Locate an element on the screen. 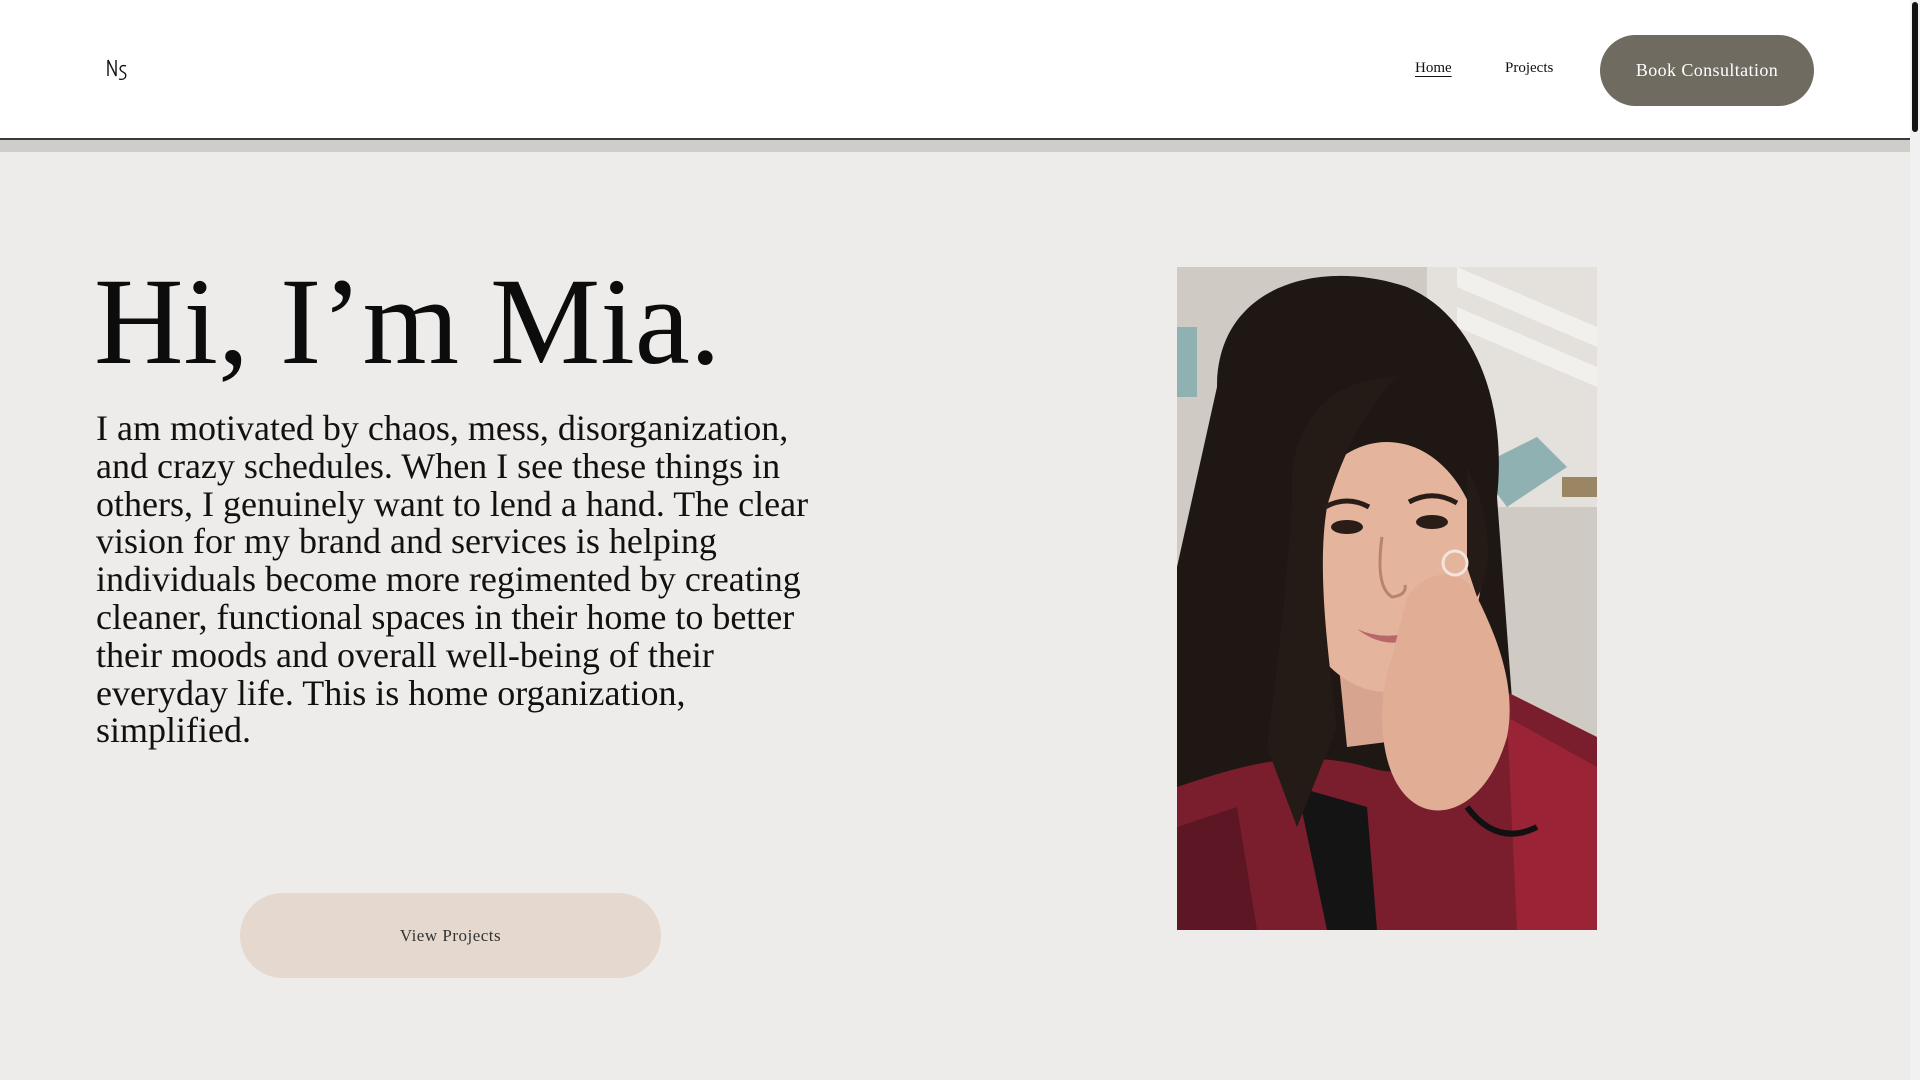  portrait-photo is located at coordinates (1387, 598).